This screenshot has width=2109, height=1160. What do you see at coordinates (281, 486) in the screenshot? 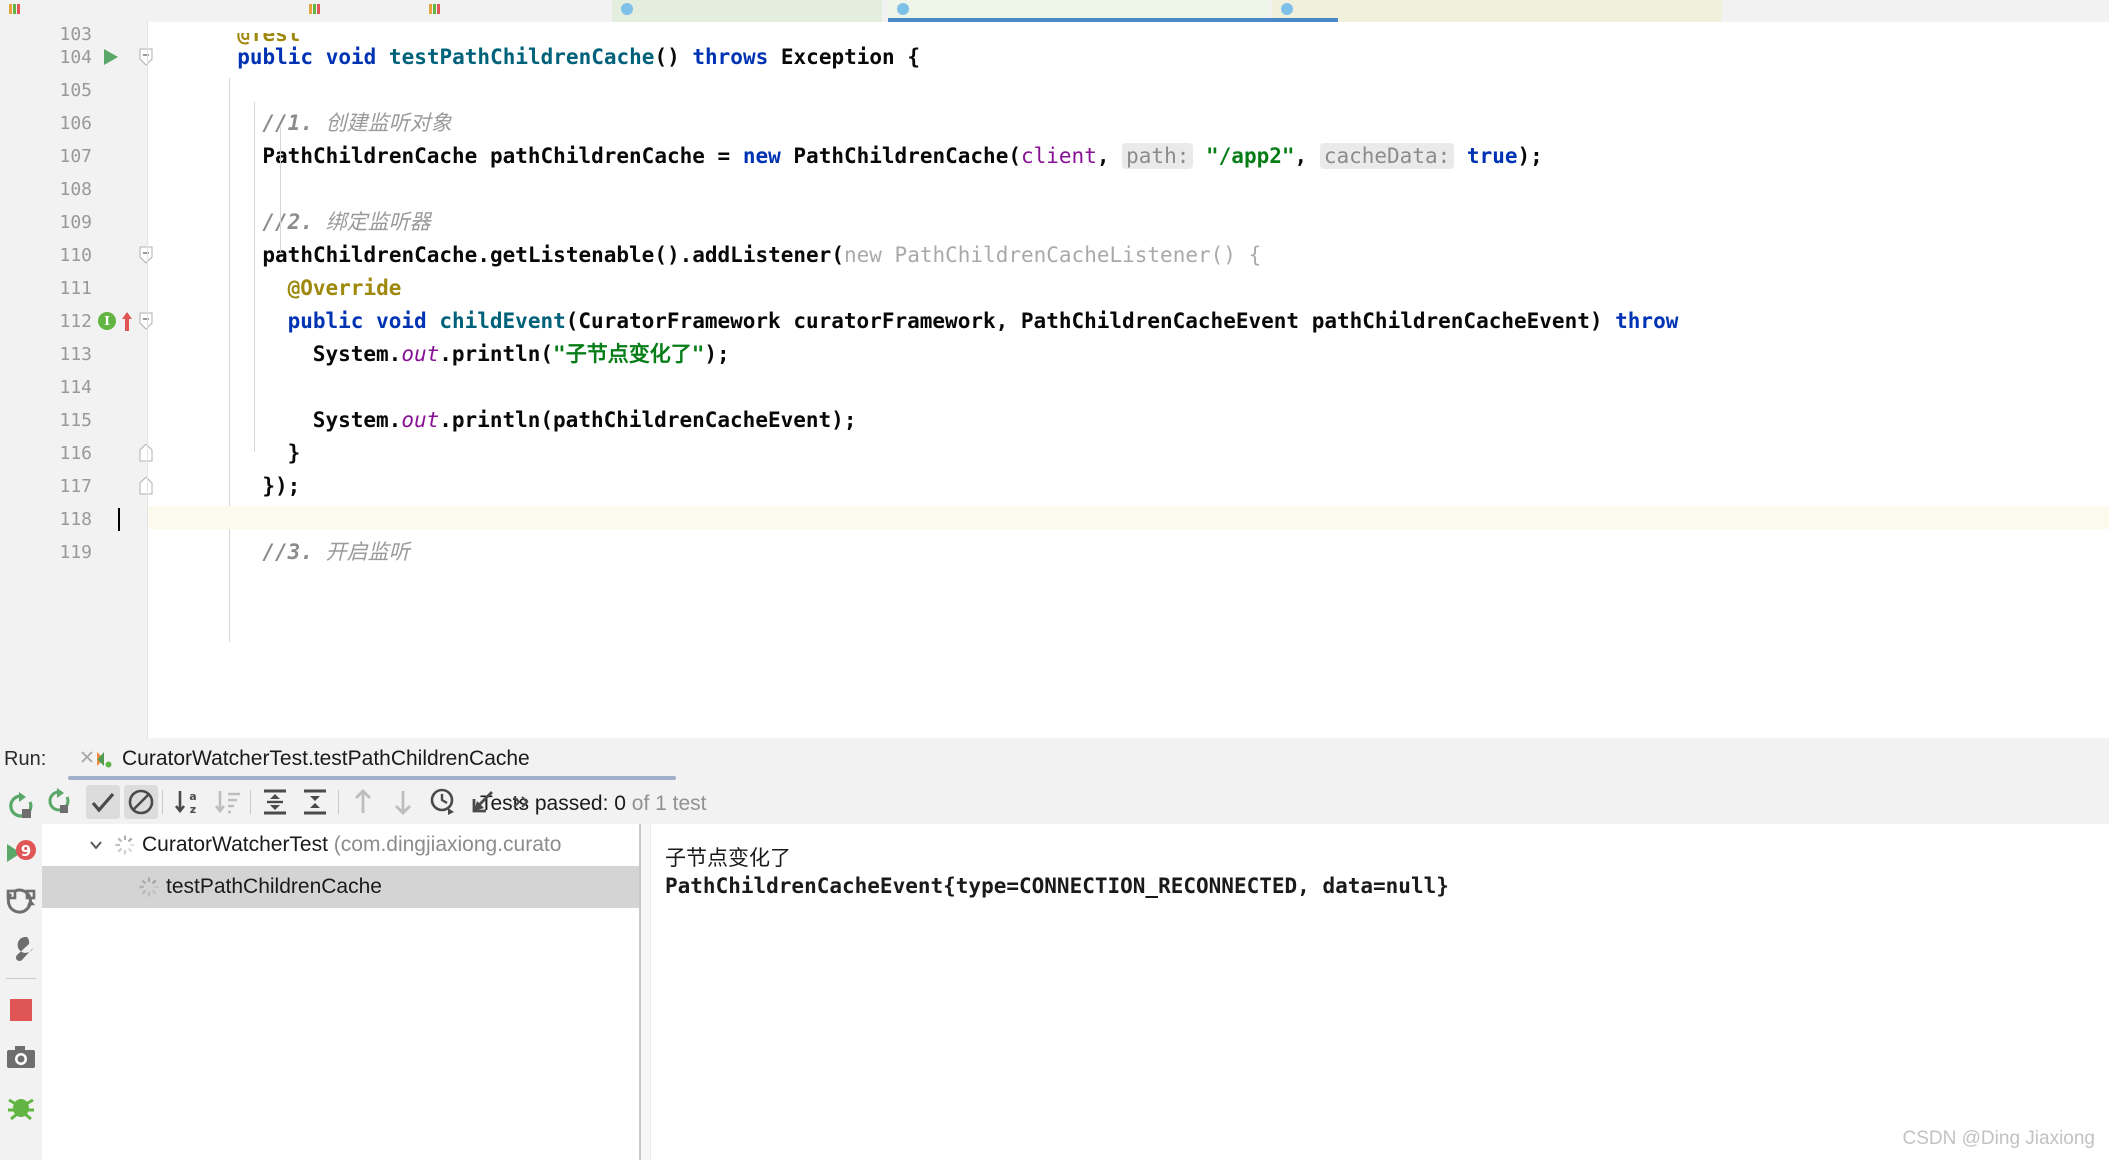
I see `code-token: });` at bounding box center [281, 486].